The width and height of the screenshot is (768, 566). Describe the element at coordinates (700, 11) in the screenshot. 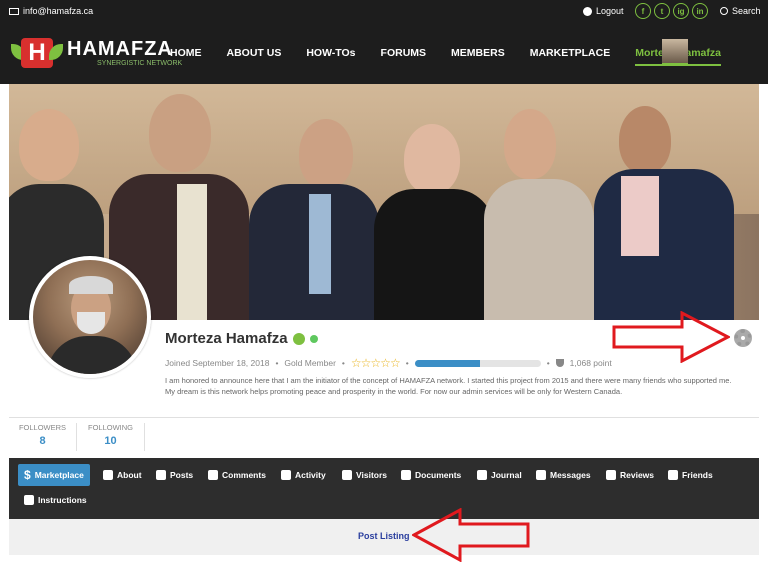

I see `linkedin-icon: in` at that location.